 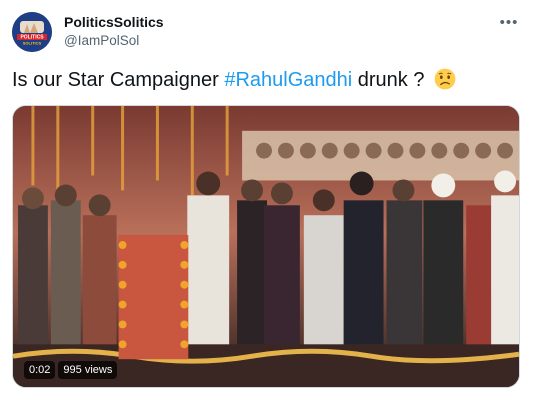 I want to click on author-display-name: PoliticsSolitics, so click(x=114, y=22).